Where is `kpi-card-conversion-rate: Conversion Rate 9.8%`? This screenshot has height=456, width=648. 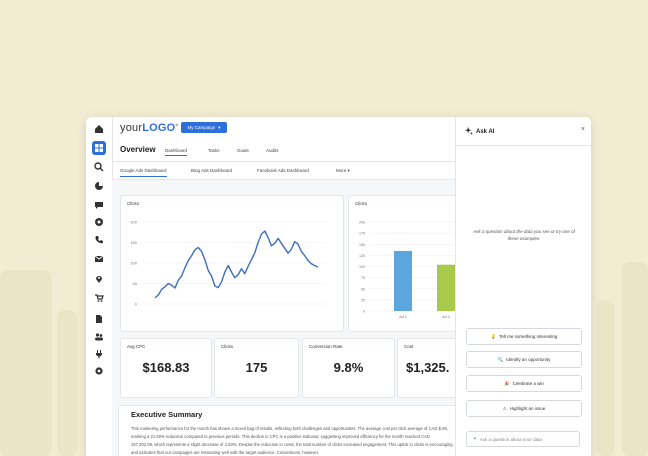 kpi-card-conversion-rate: Conversion Rate 9.8% is located at coordinates (348, 368).